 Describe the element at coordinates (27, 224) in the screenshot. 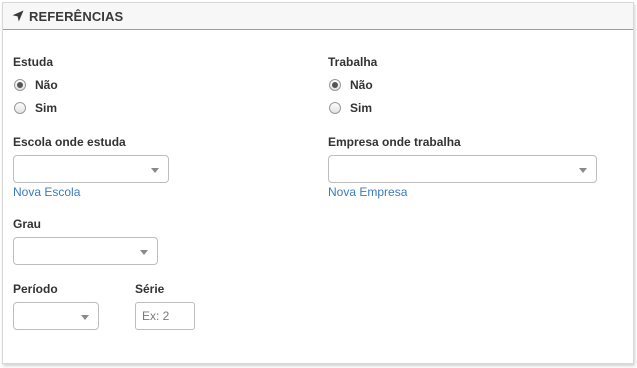

I see `grau-label: Grau` at that location.